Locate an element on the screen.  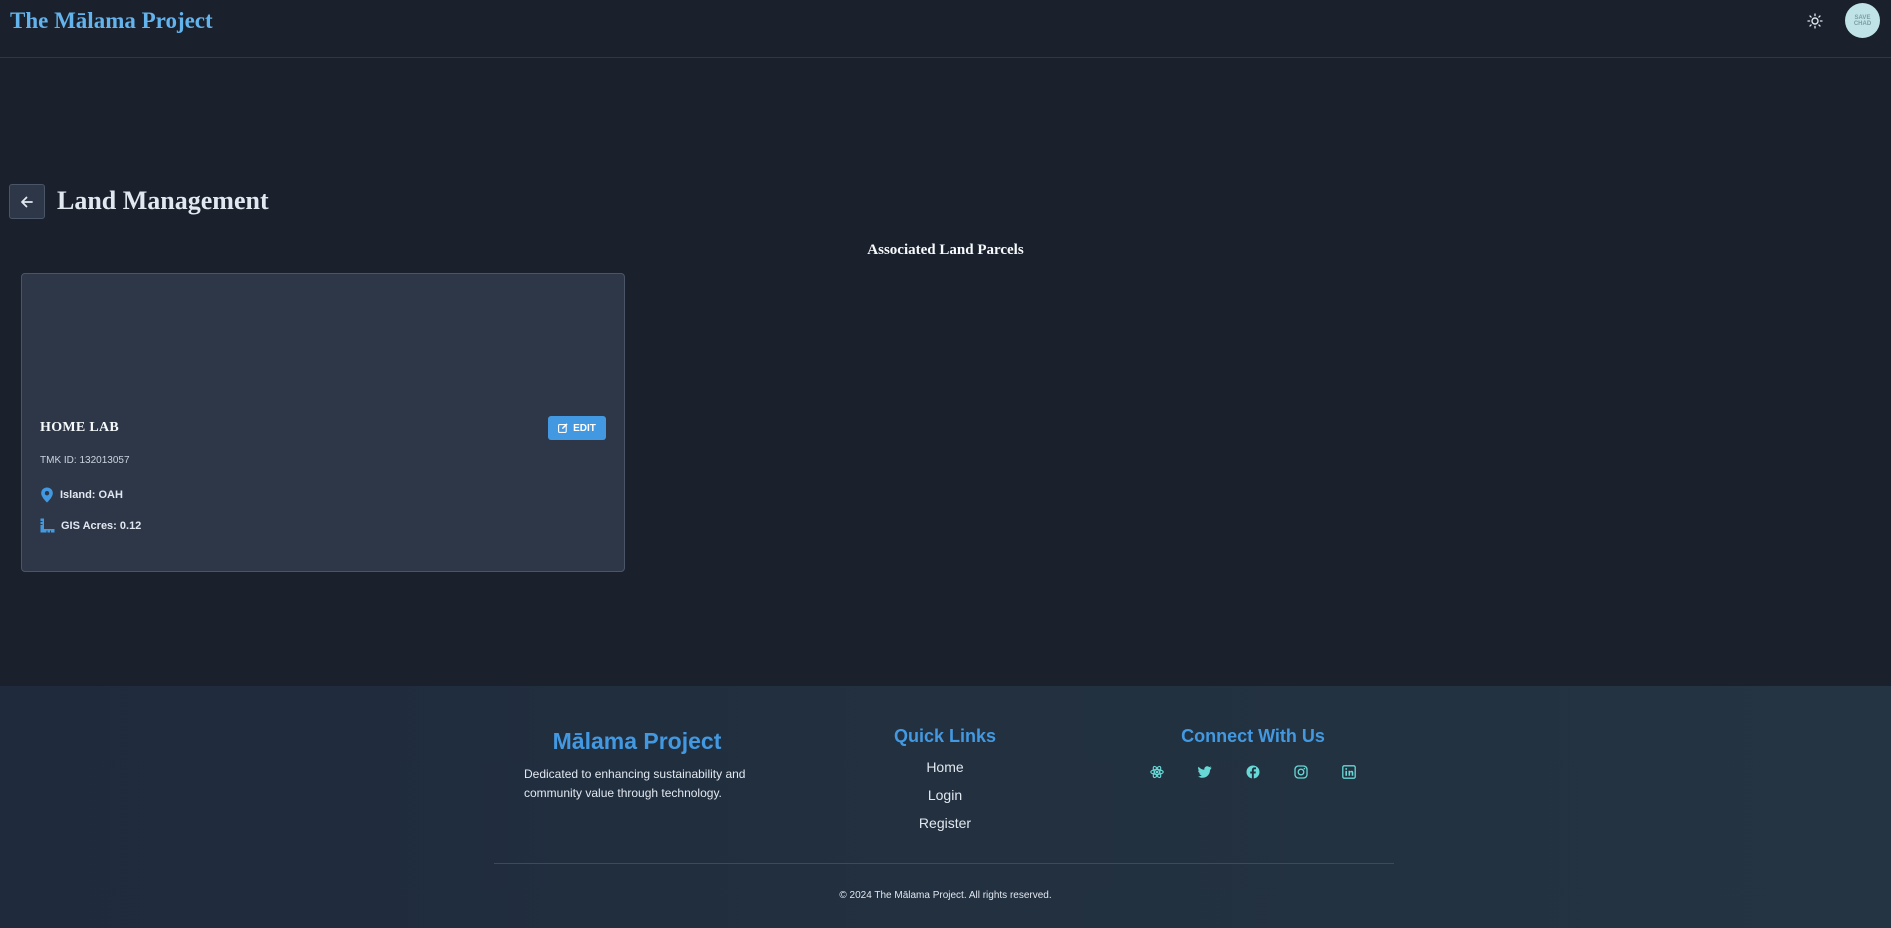
footer-link-register: Register is located at coordinates (945, 823).